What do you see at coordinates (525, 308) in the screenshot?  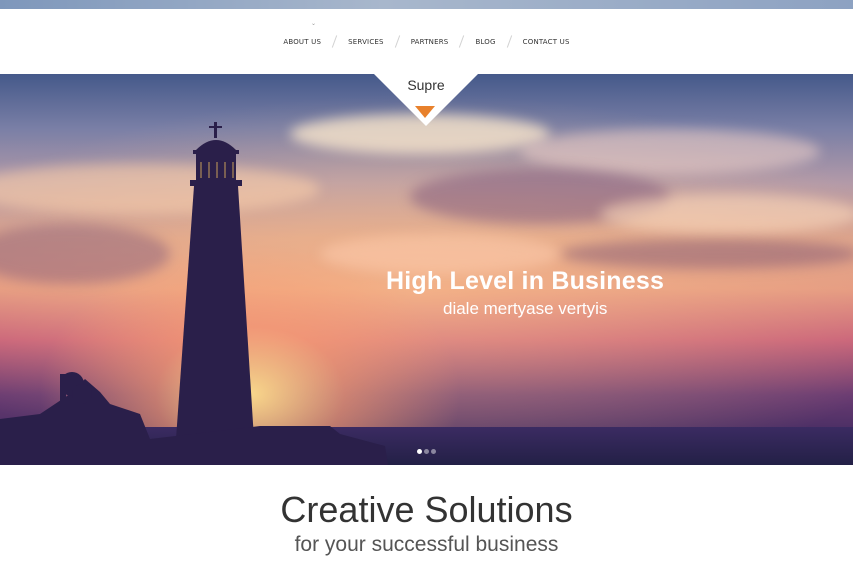 I see `hero-subtitle: diale mertyase vertyis` at bounding box center [525, 308].